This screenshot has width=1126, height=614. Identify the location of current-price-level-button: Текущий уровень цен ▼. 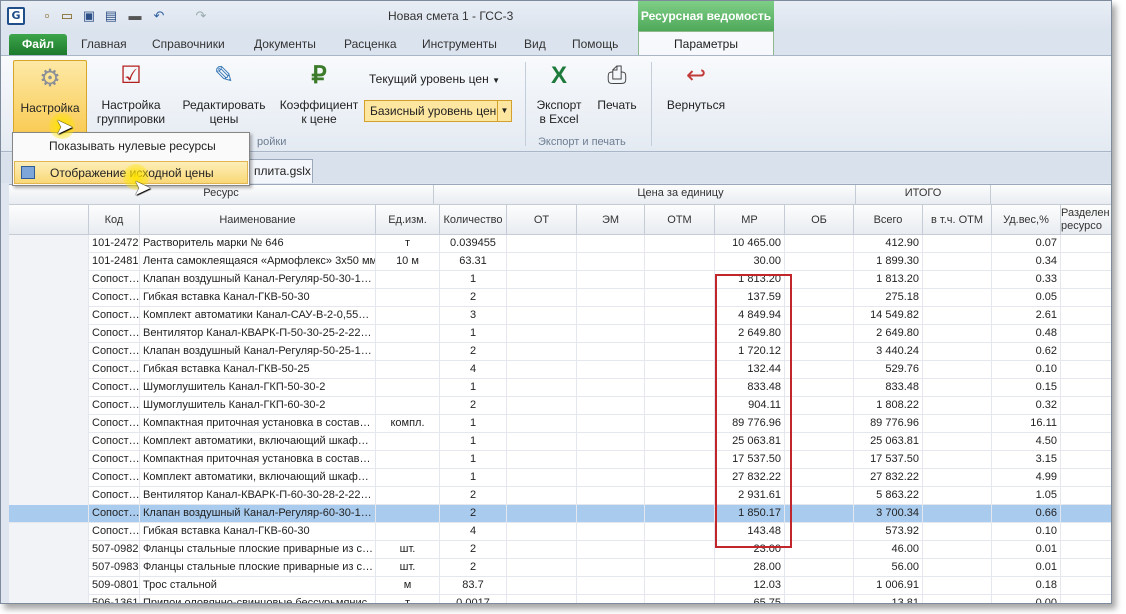
(434, 79).